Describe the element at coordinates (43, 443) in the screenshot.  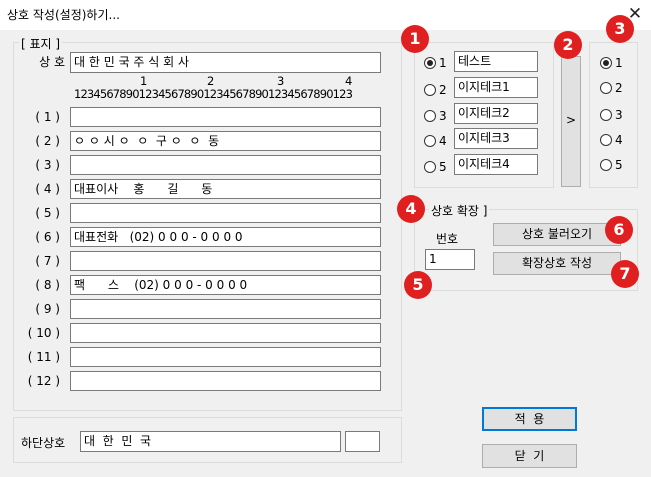
I see `bottom-name-label: 하단상호` at that location.